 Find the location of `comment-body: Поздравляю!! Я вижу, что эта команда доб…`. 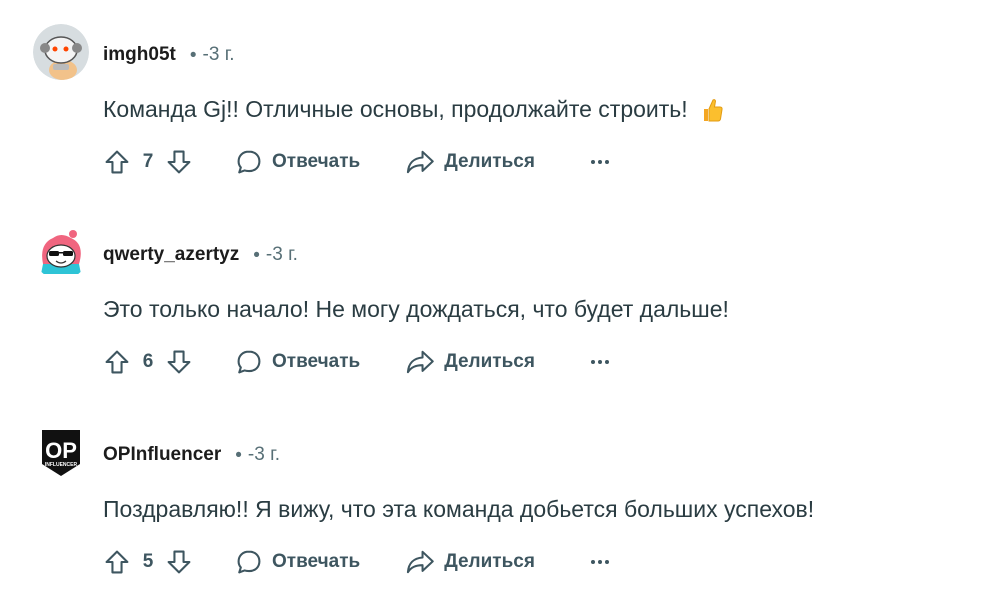

comment-body: Поздравляю!! Я вижу, что эта команда доб… is located at coordinates (458, 509).